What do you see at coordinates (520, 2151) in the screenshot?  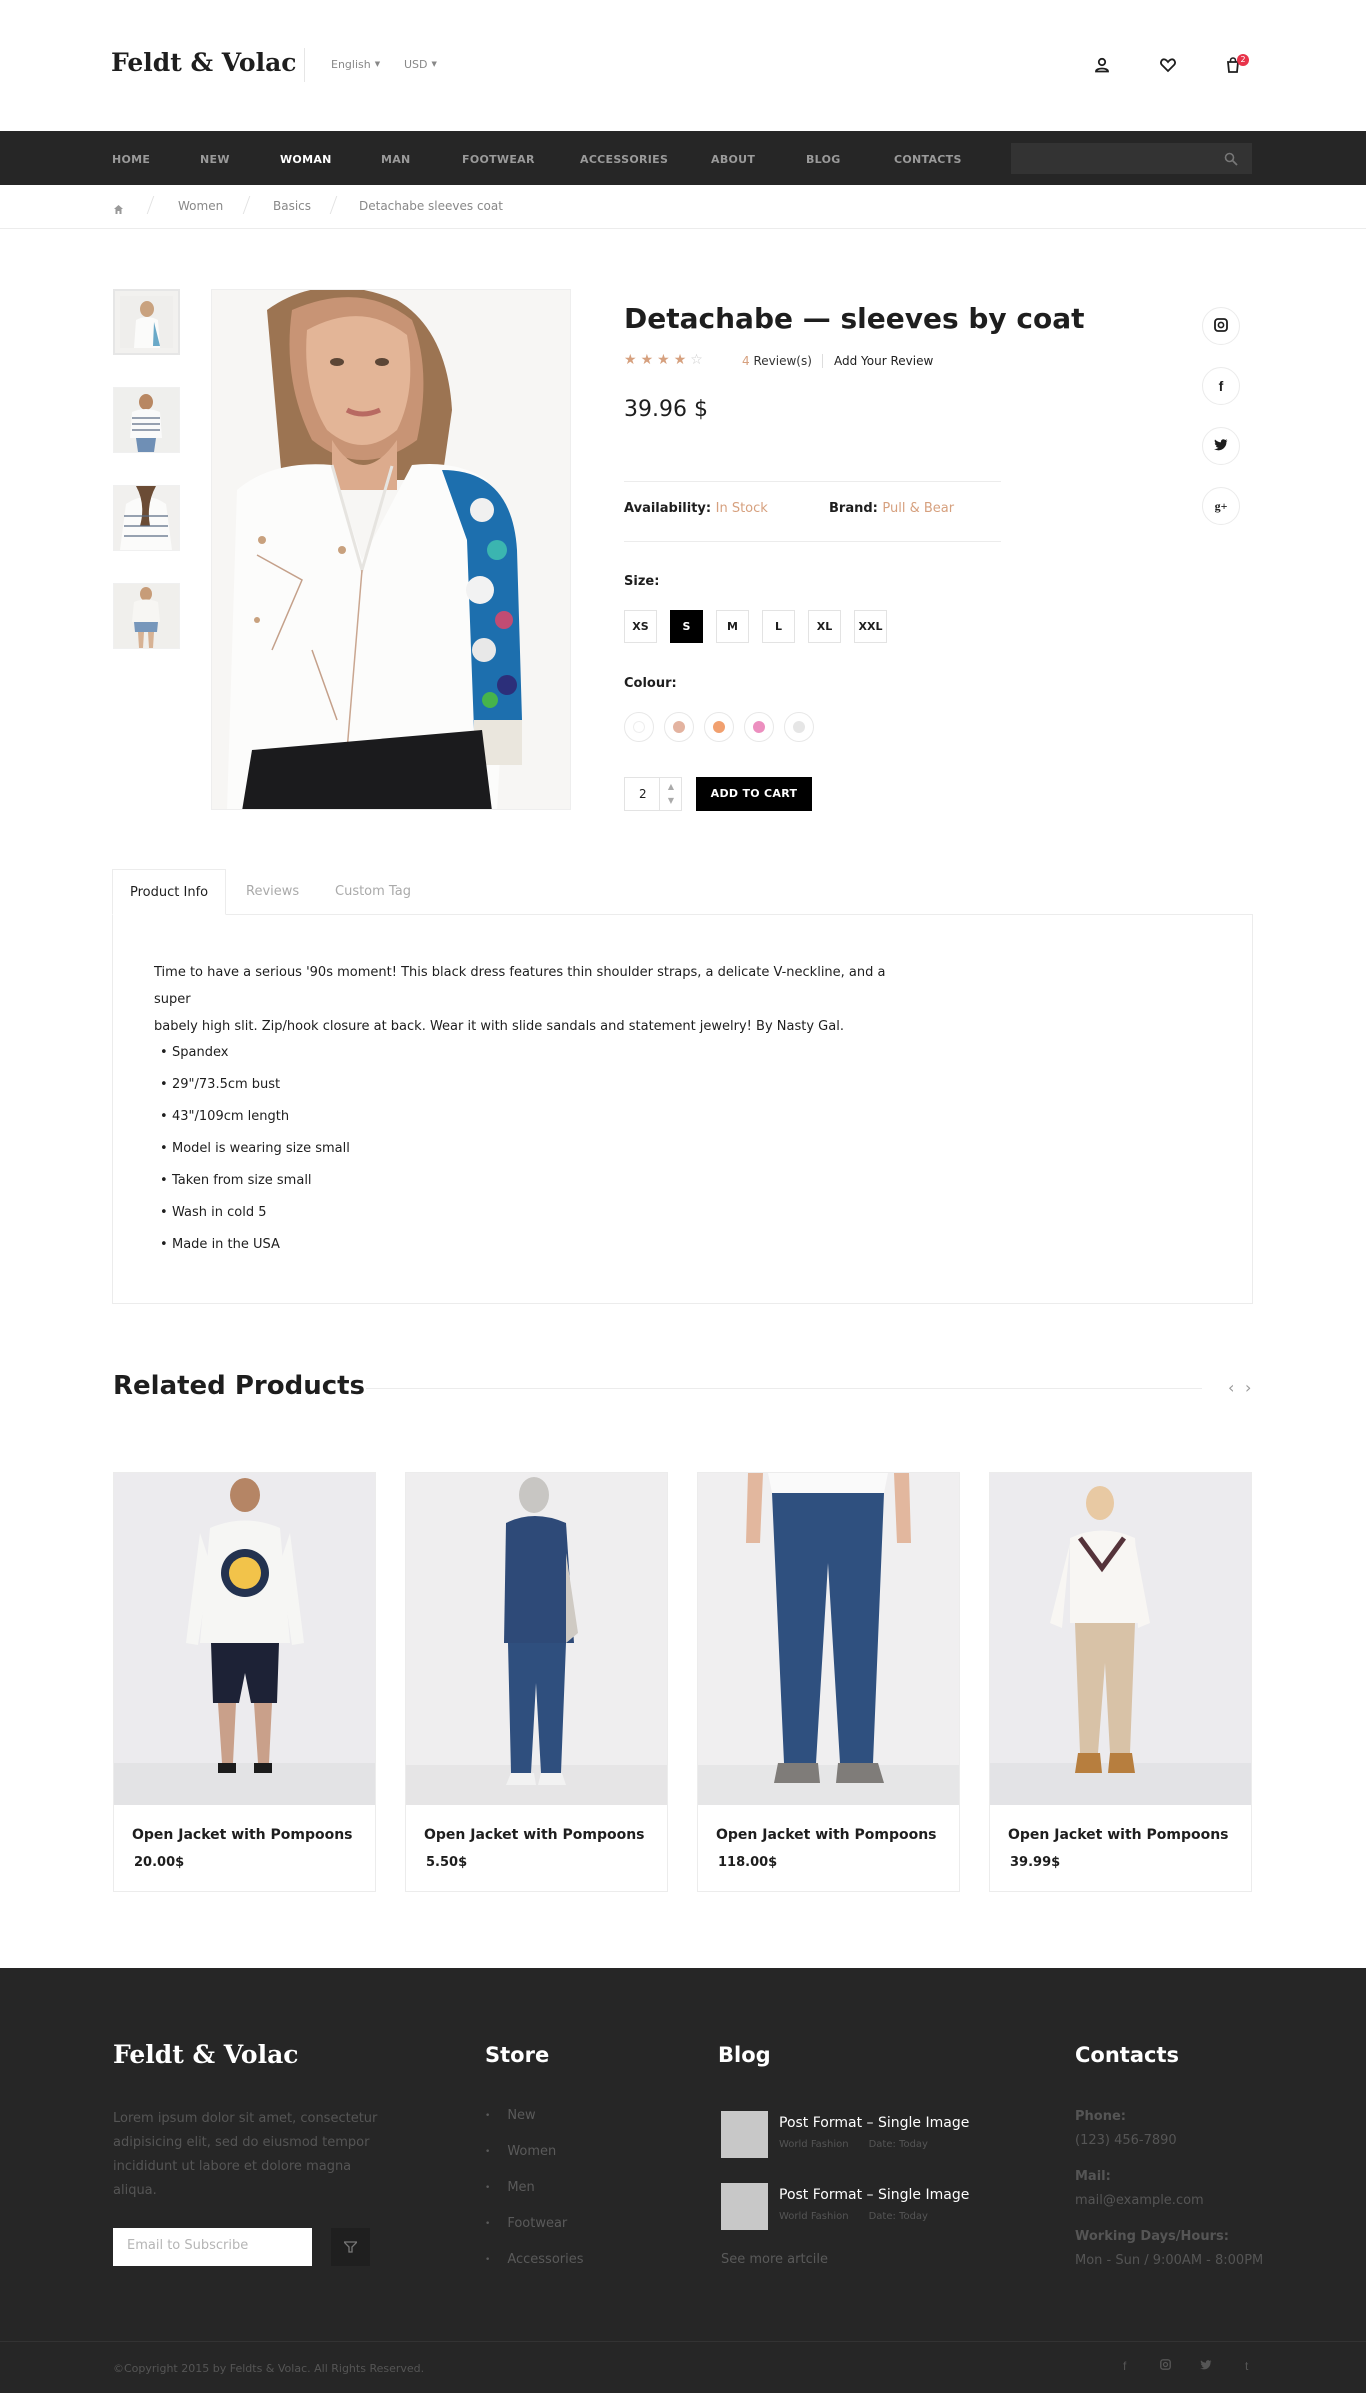 I see `footer-link-women: Women` at bounding box center [520, 2151].